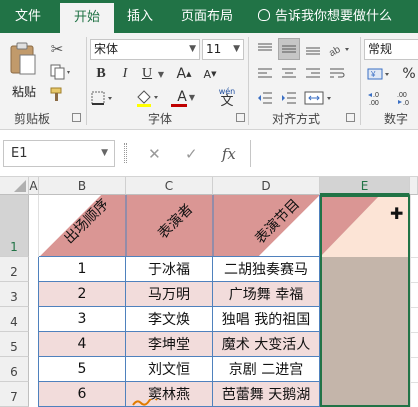 The image size is (418, 407). Describe the element at coordinates (210, 74) in the screenshot. I see `shrink-font-button: A ▼` at that location.